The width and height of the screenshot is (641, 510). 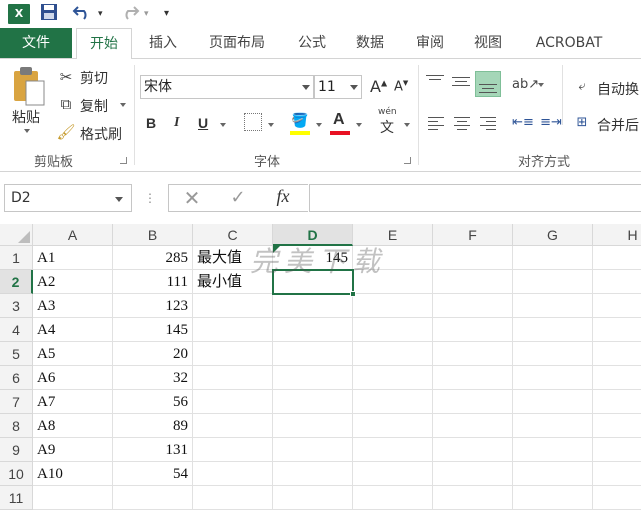 What do you see at coordinates (617, 474) in the screenshot?
I see `cell-h10` at bounding box center [617, 474].